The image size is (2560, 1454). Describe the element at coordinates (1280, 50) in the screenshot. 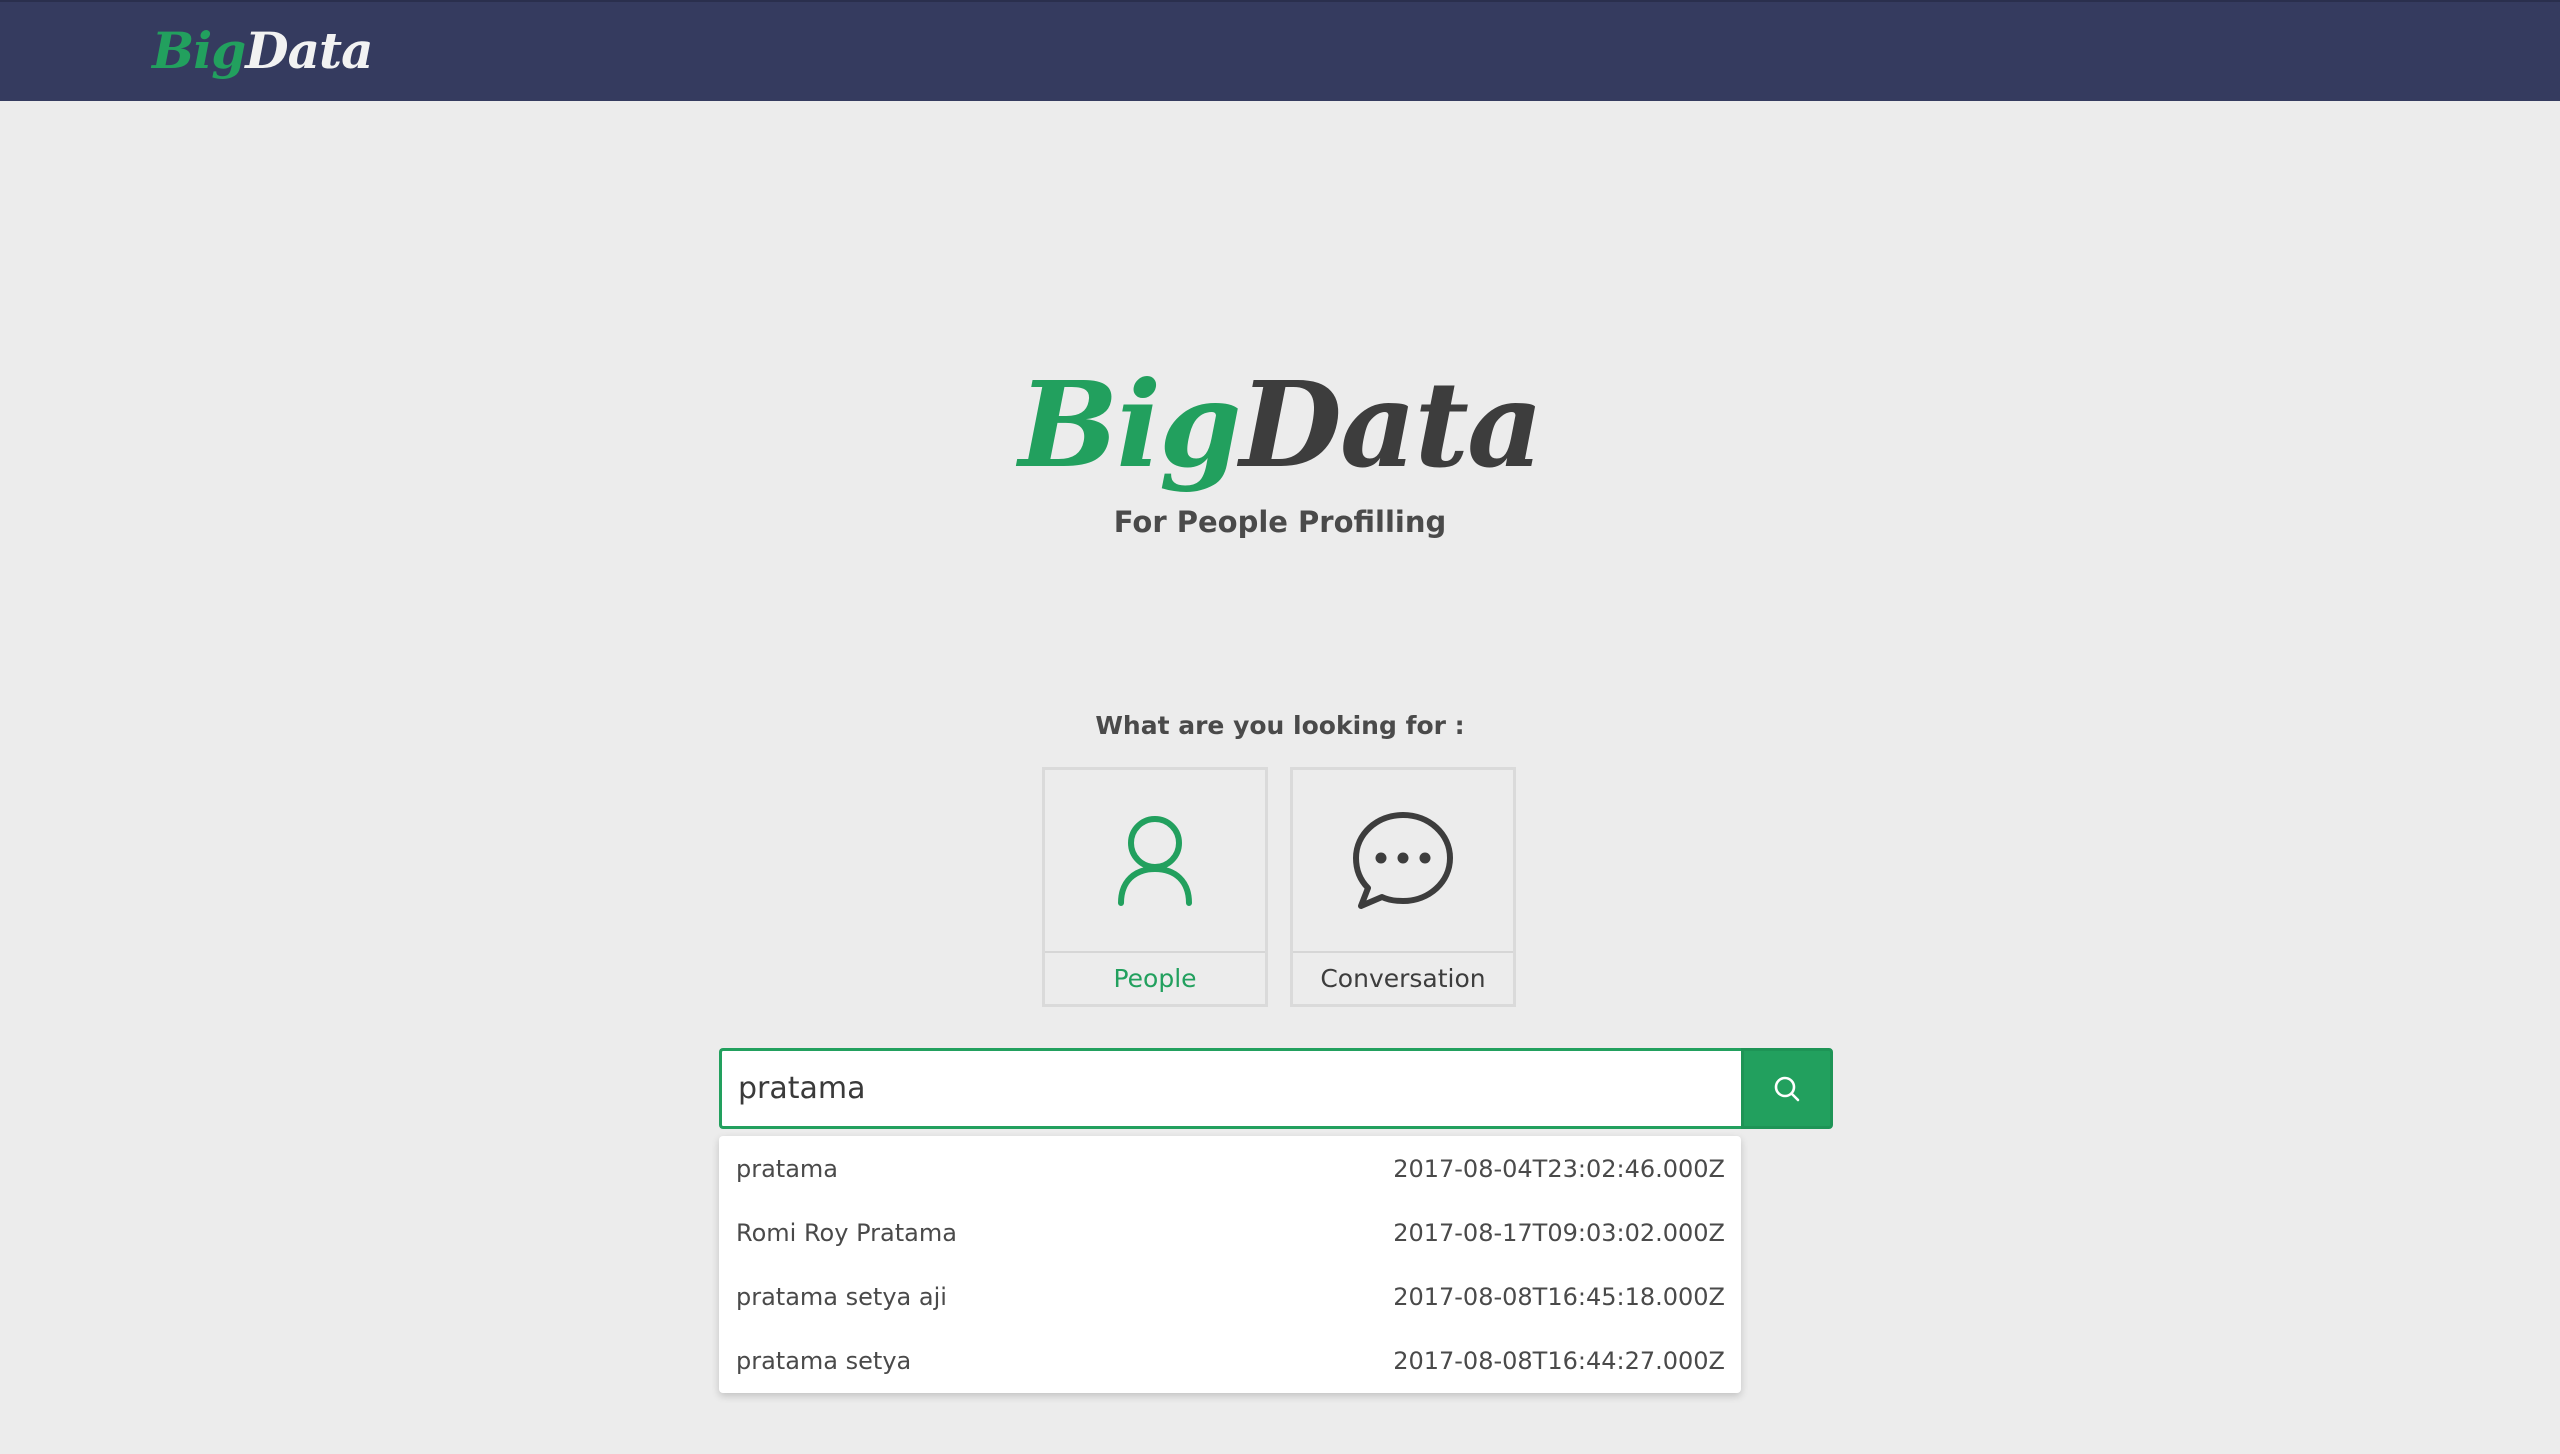

I see `top-navbar: BigData` at that location.